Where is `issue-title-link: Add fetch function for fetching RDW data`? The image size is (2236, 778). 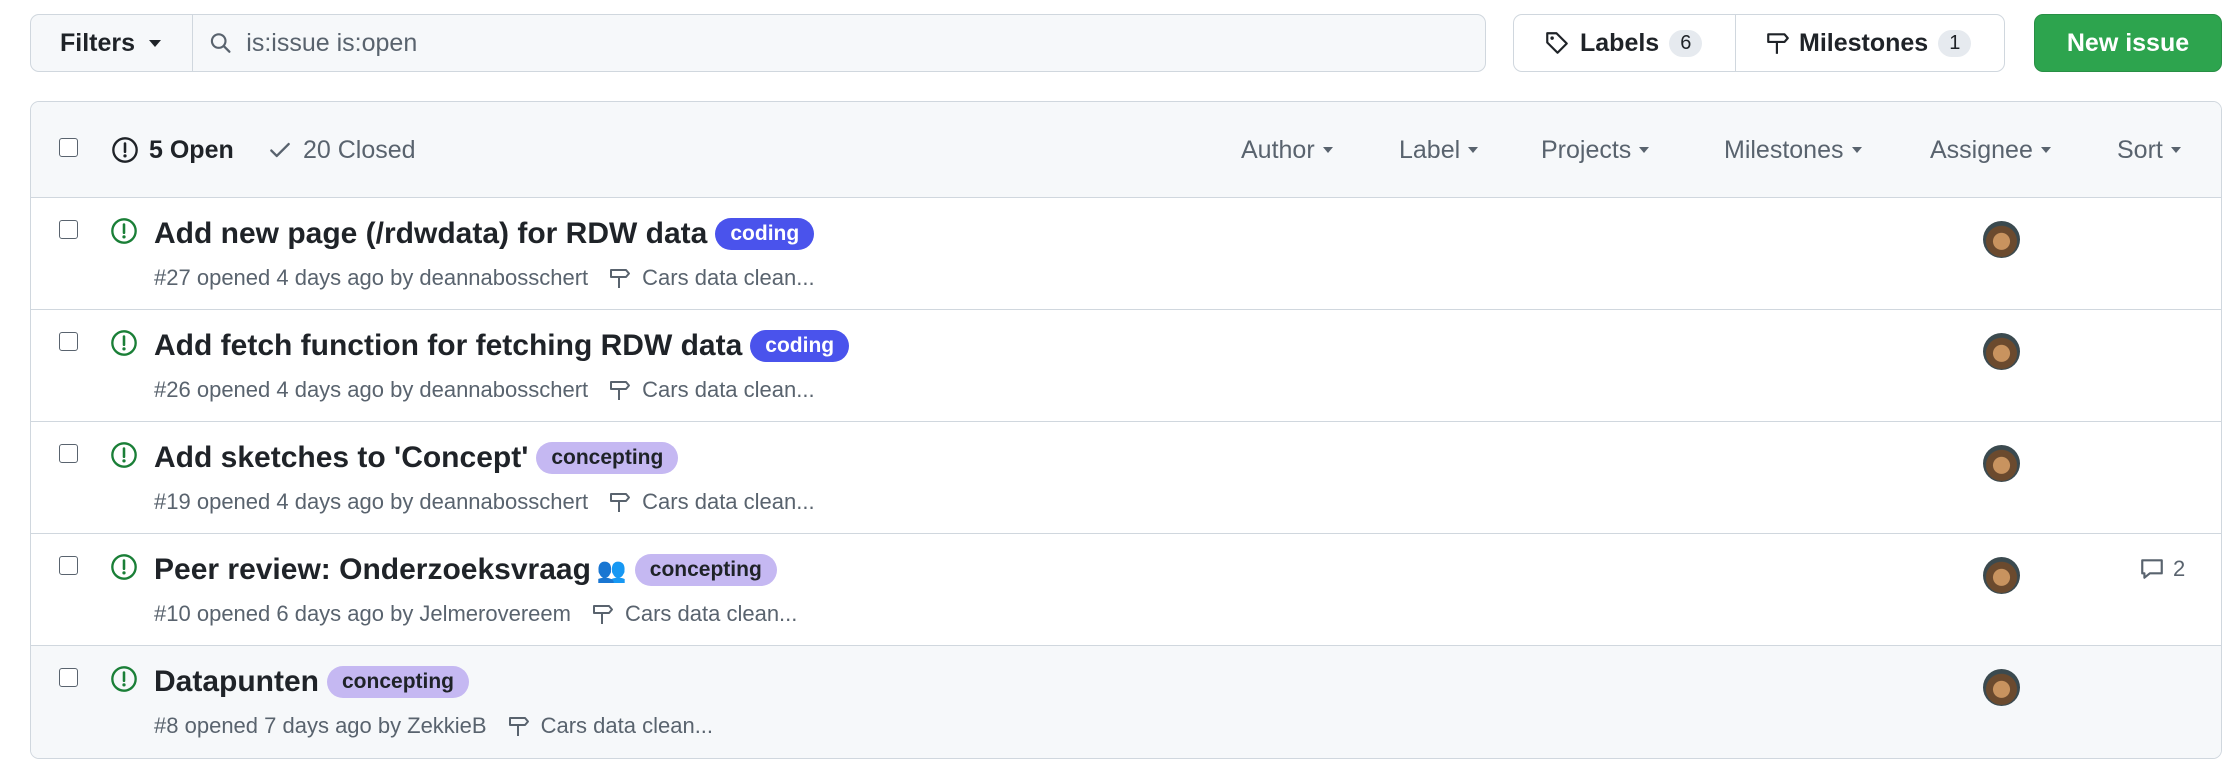
issue-title-link: Add fetch function for fetching RDW data is located at coordinates (448, 346).